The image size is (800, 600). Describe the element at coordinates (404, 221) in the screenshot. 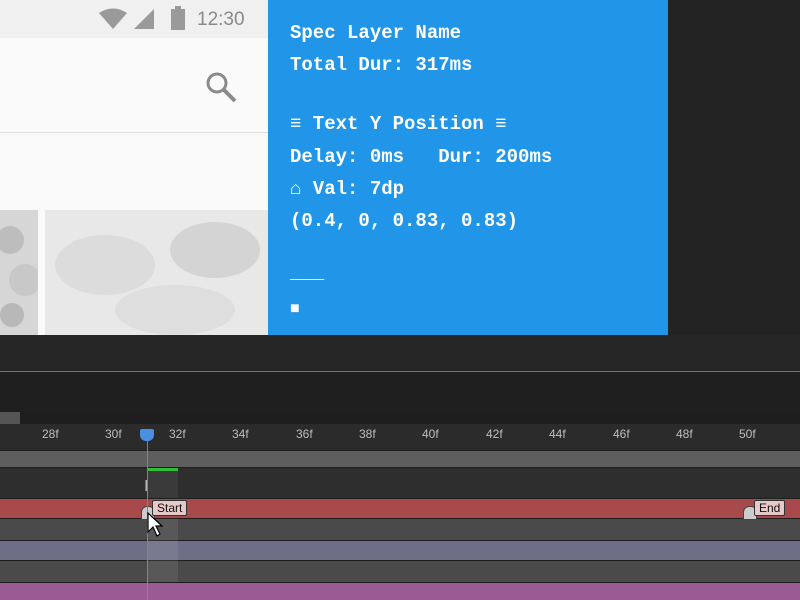

I see `bezier-curve: (0.4, 0, 0.83, 0.83)` at that location.